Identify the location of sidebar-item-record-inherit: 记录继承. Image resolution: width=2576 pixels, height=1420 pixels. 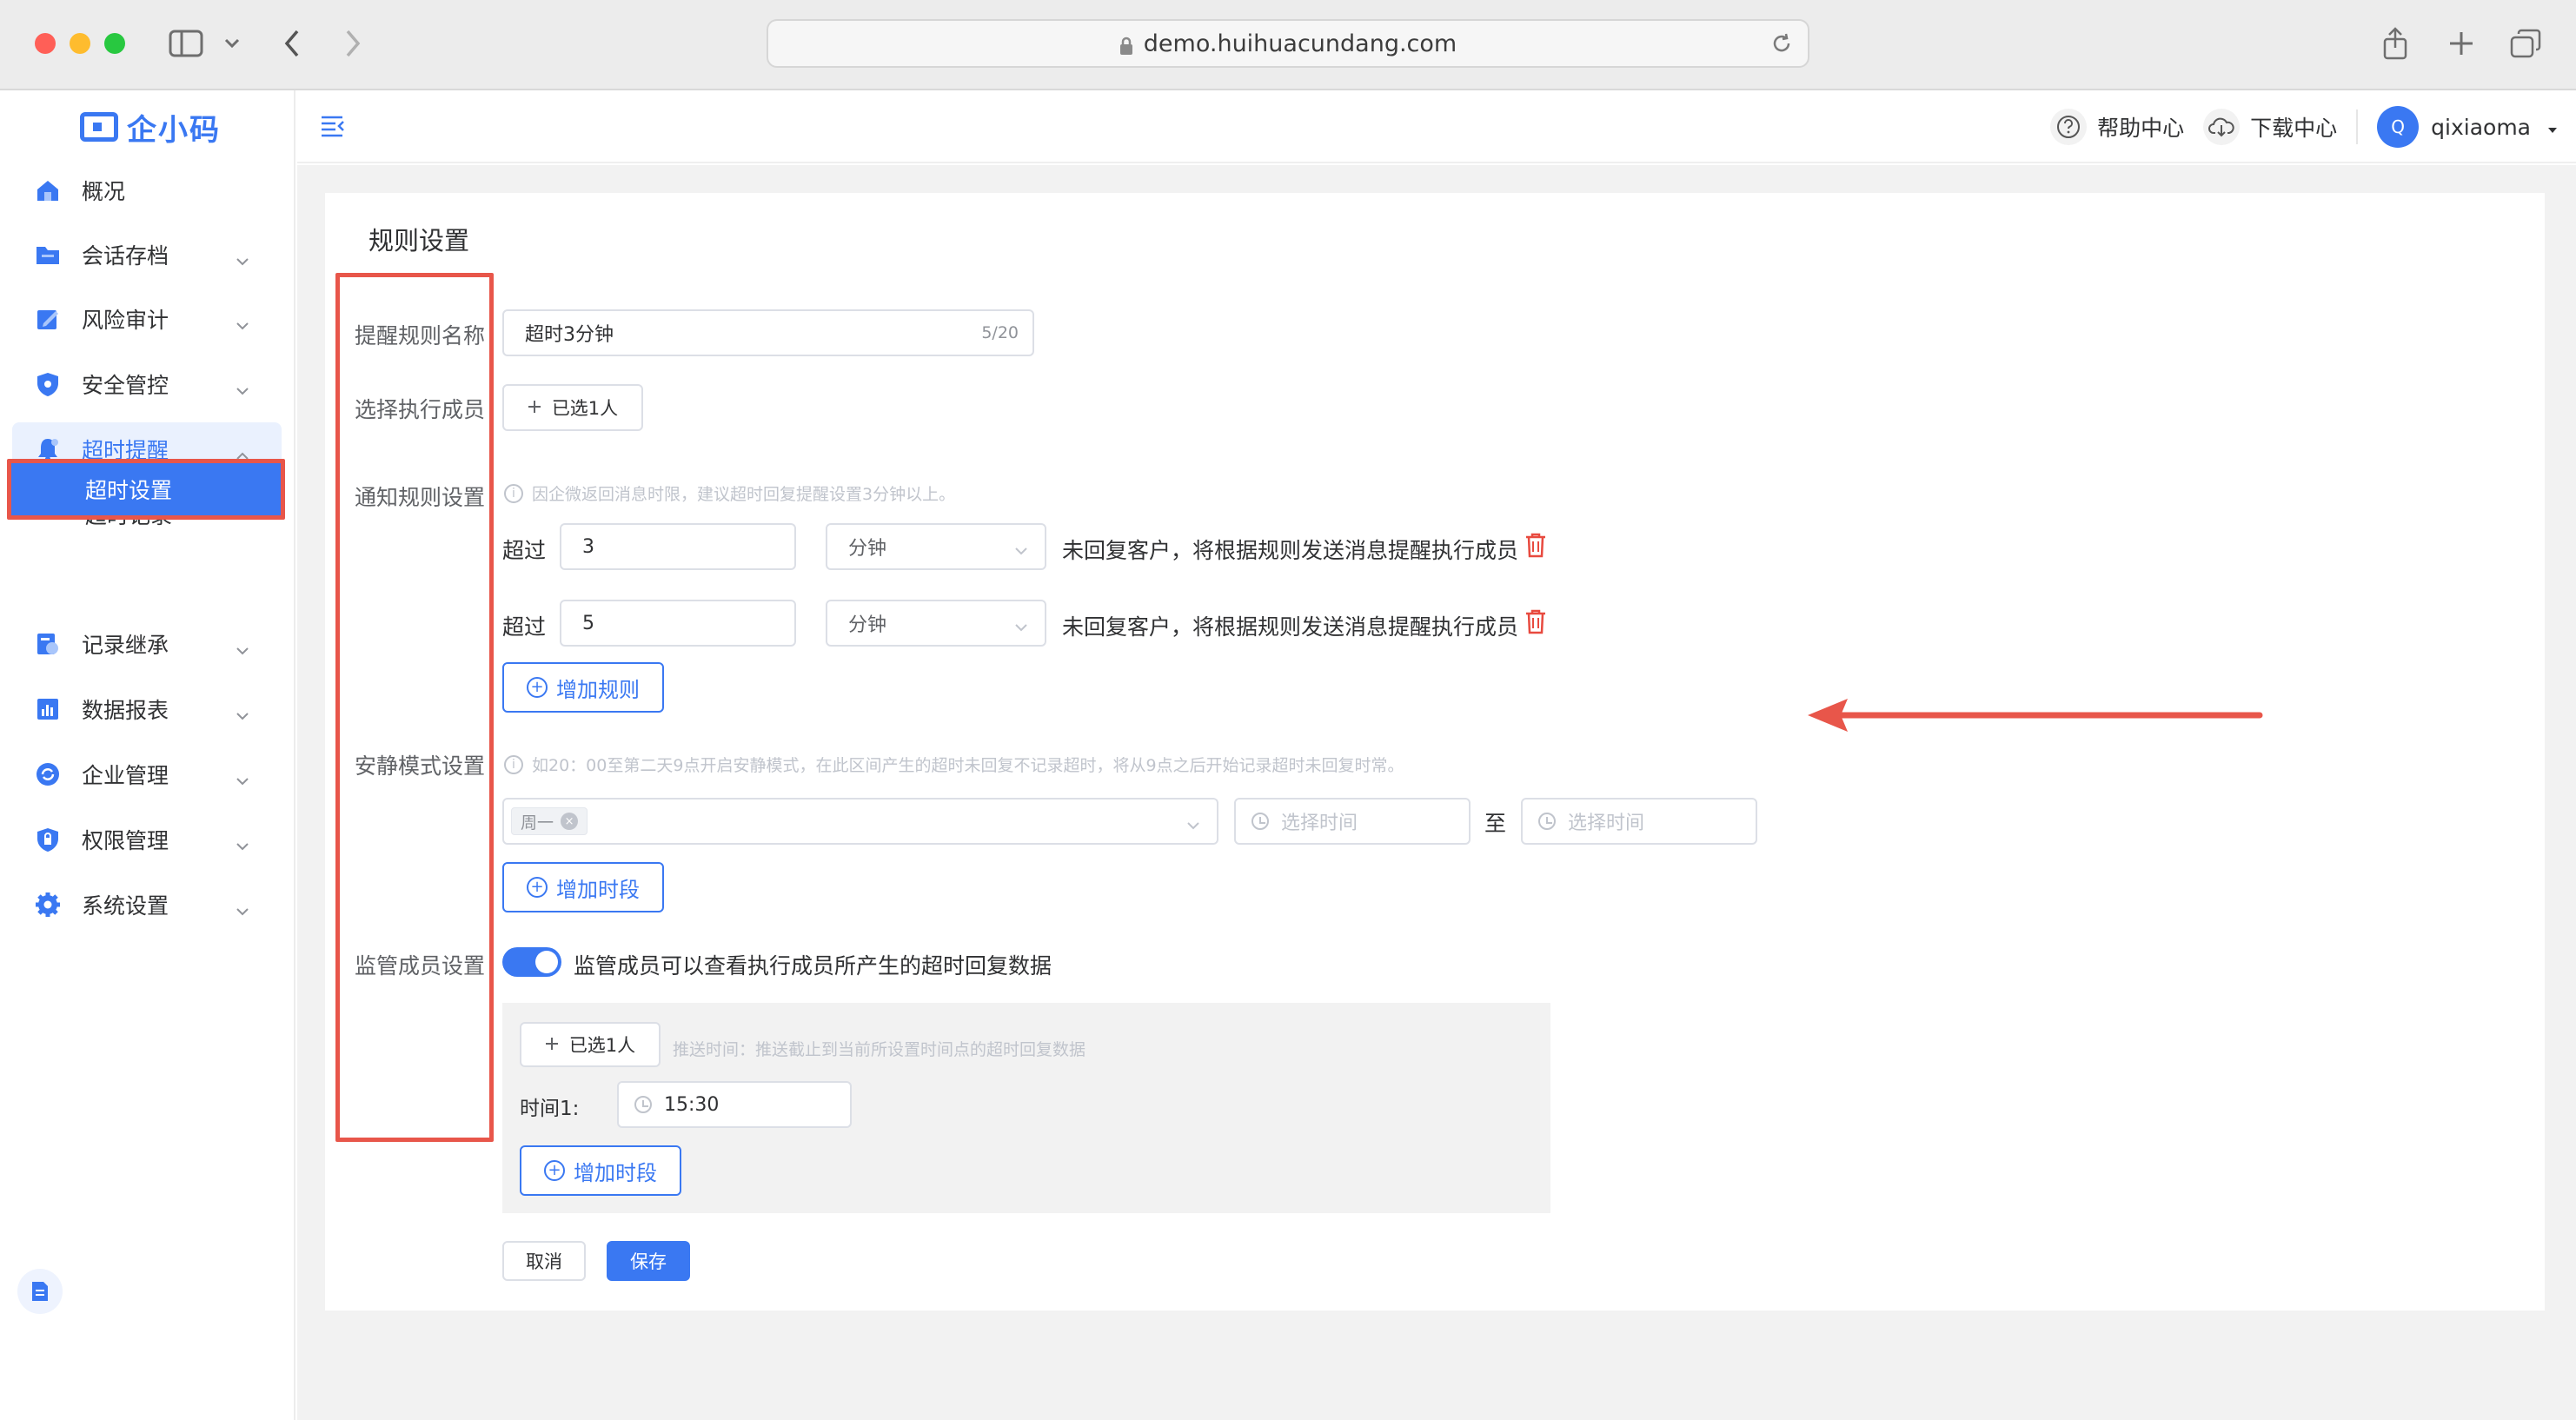
(147, 644).